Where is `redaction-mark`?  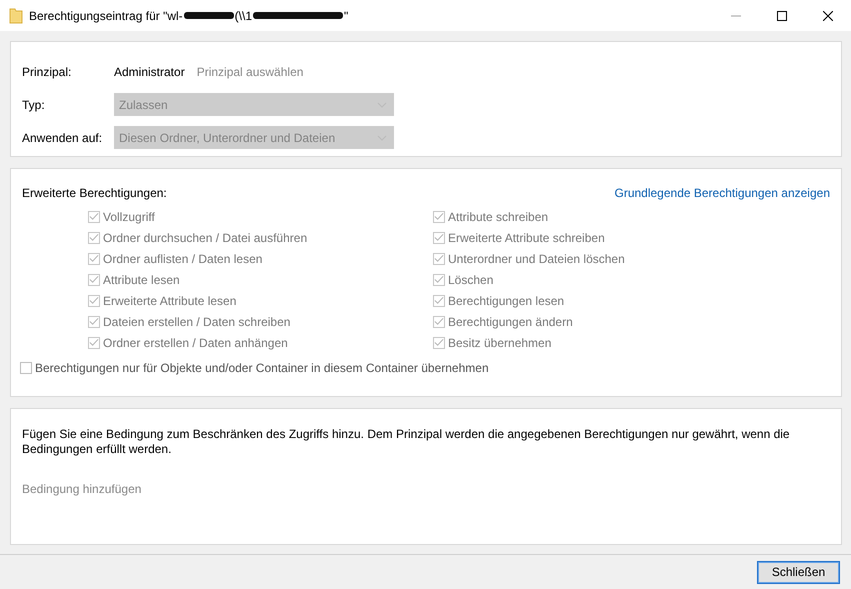 redaction-mark is located at coordinates (209, 15).